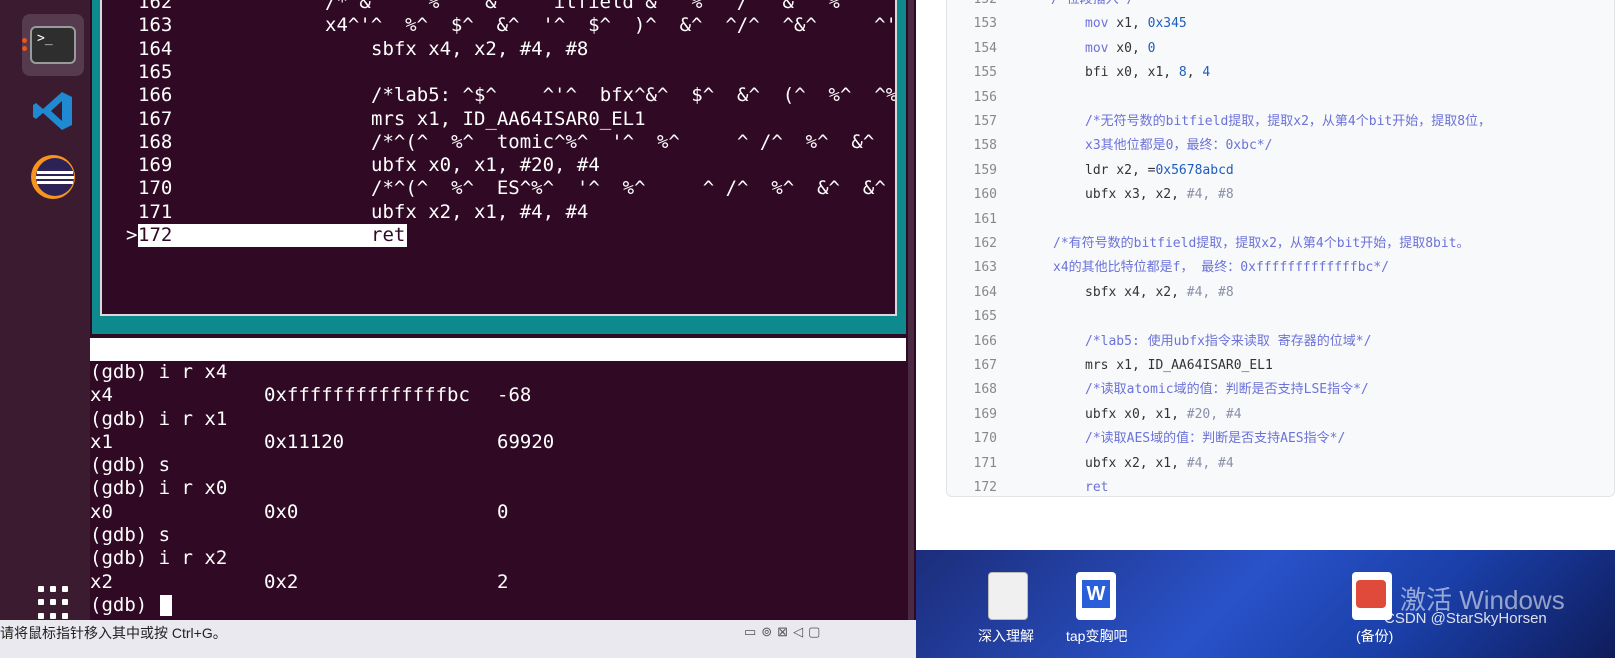  Describe the element at coordinates (985, 195) in the screenshot. I see `code-line-number: 160` at that location.